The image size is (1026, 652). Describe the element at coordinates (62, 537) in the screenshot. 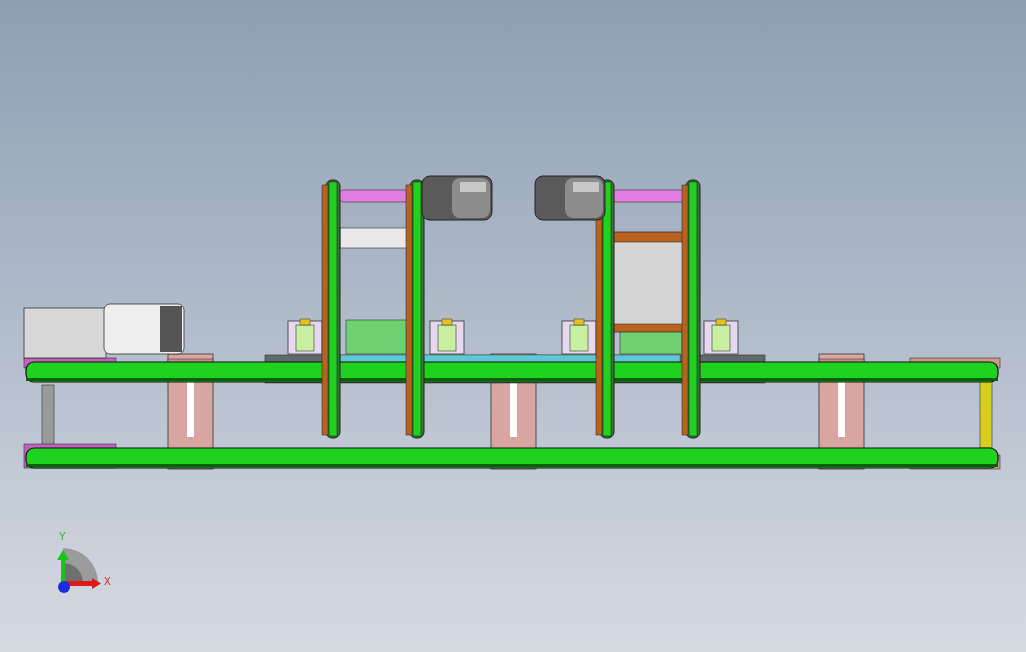

I see `y-axis-label: Y` at that location.